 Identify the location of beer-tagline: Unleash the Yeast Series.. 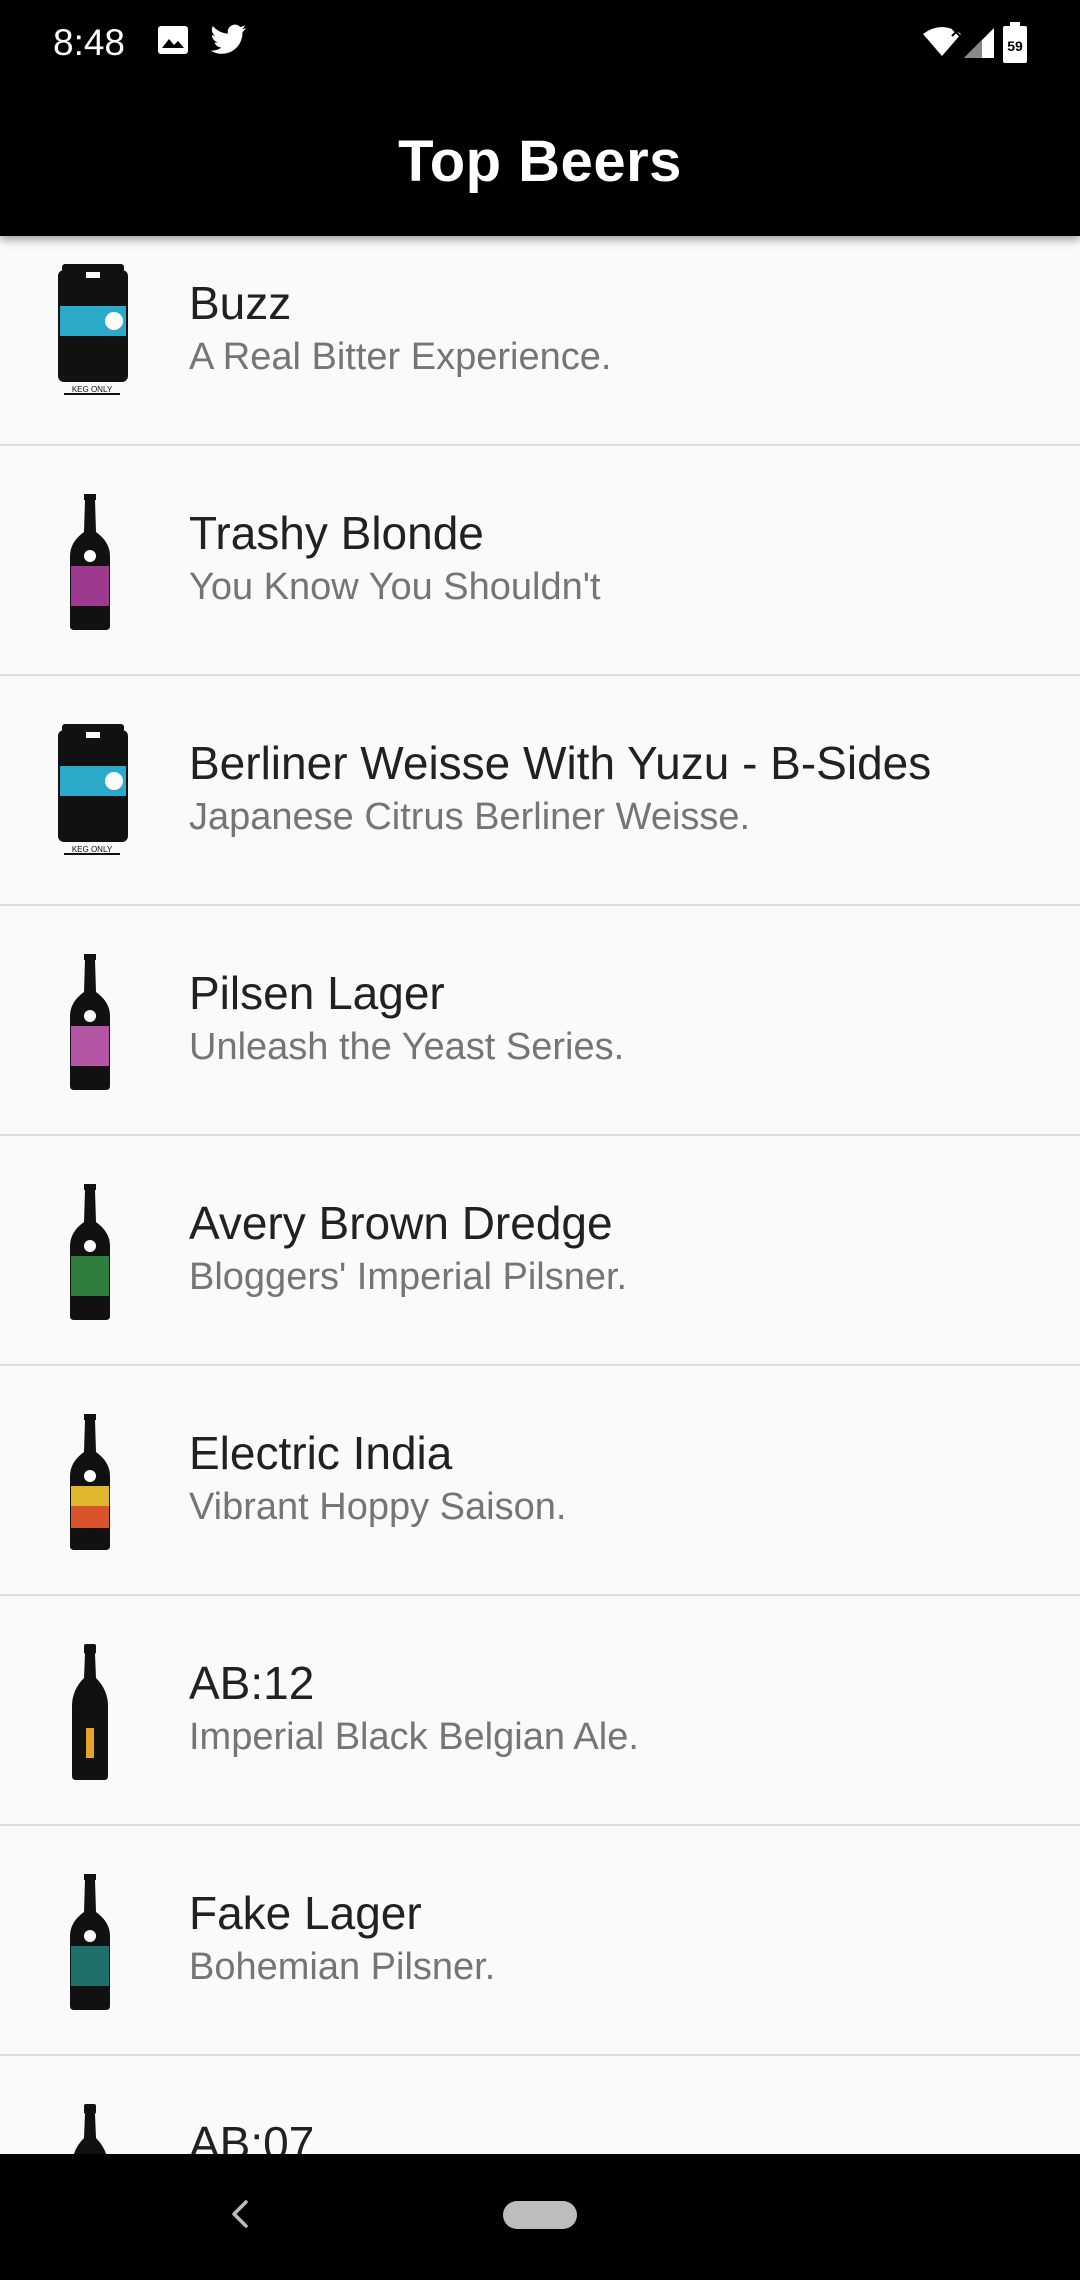
(407, 1047).